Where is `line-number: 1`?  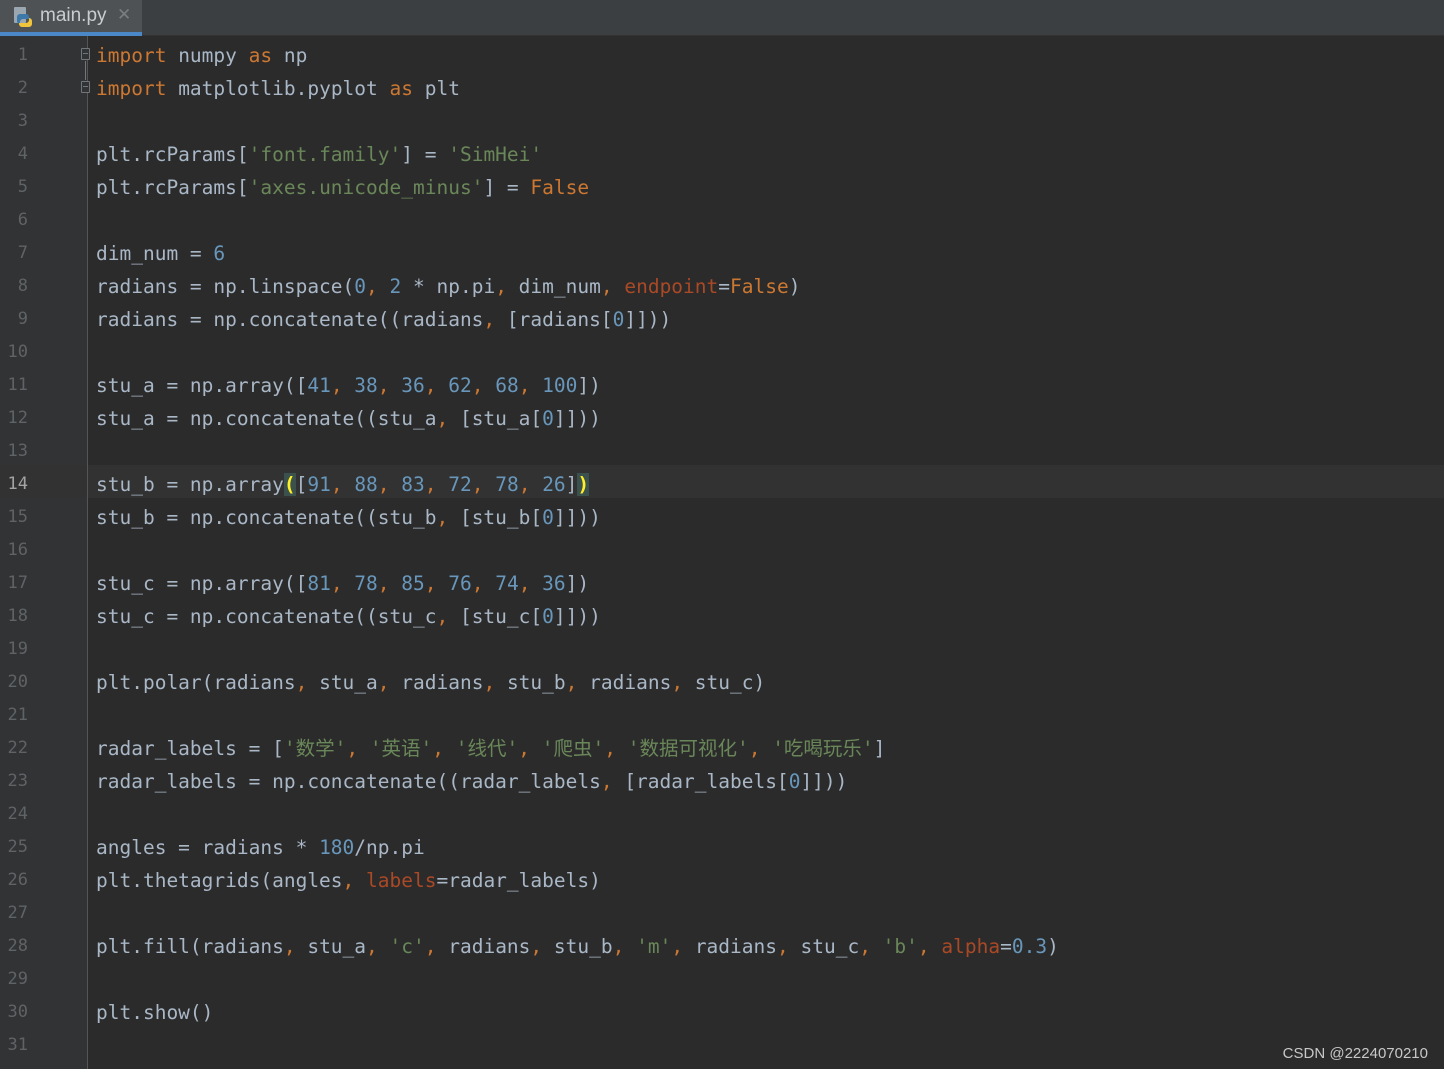
line-number: 1 is located at coordinates (22, 55).